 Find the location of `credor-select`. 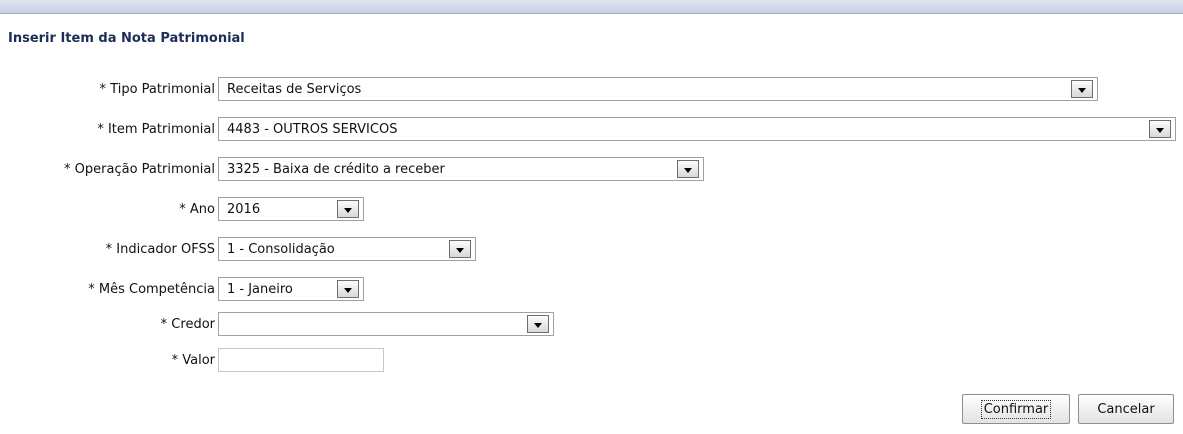

credor-select is located at coordinates (386, 324).